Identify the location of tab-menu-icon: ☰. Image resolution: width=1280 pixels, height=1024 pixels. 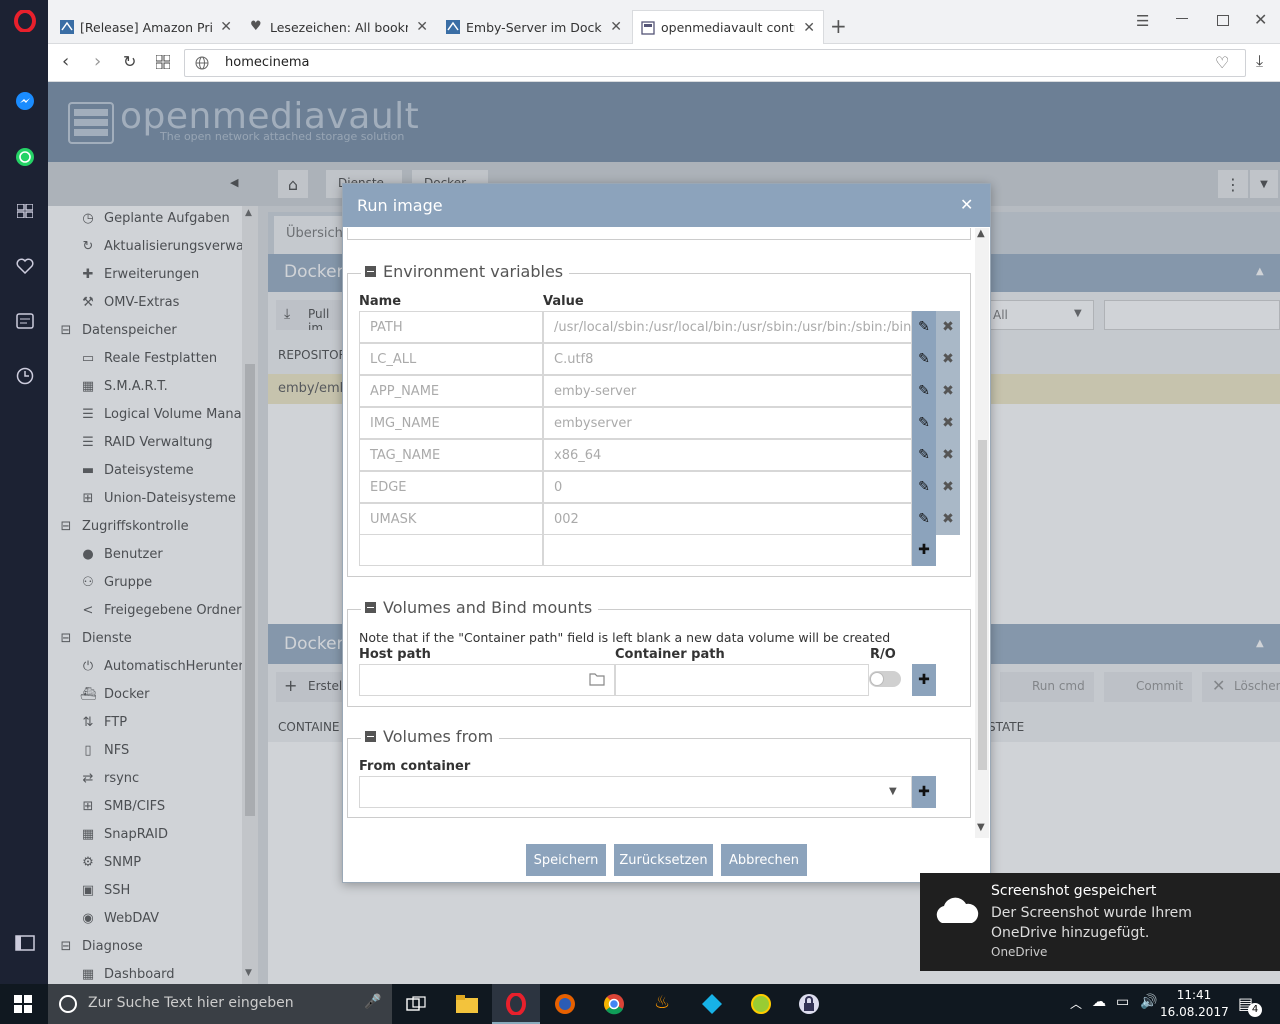
(1142, 21).